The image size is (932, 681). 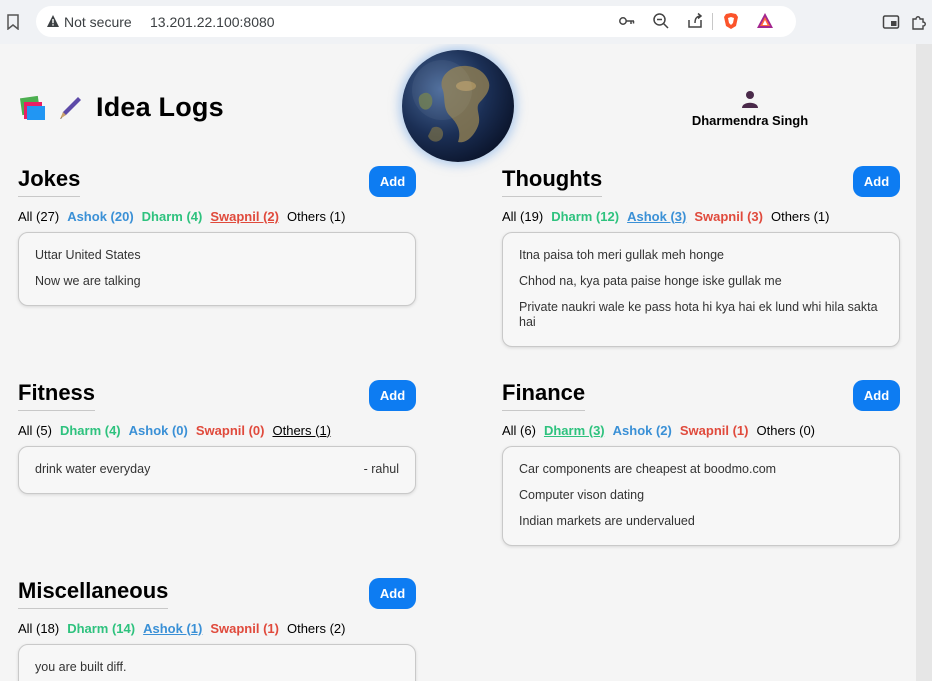 I want to click on filter-all: All (18), so click(x=38, y=628).